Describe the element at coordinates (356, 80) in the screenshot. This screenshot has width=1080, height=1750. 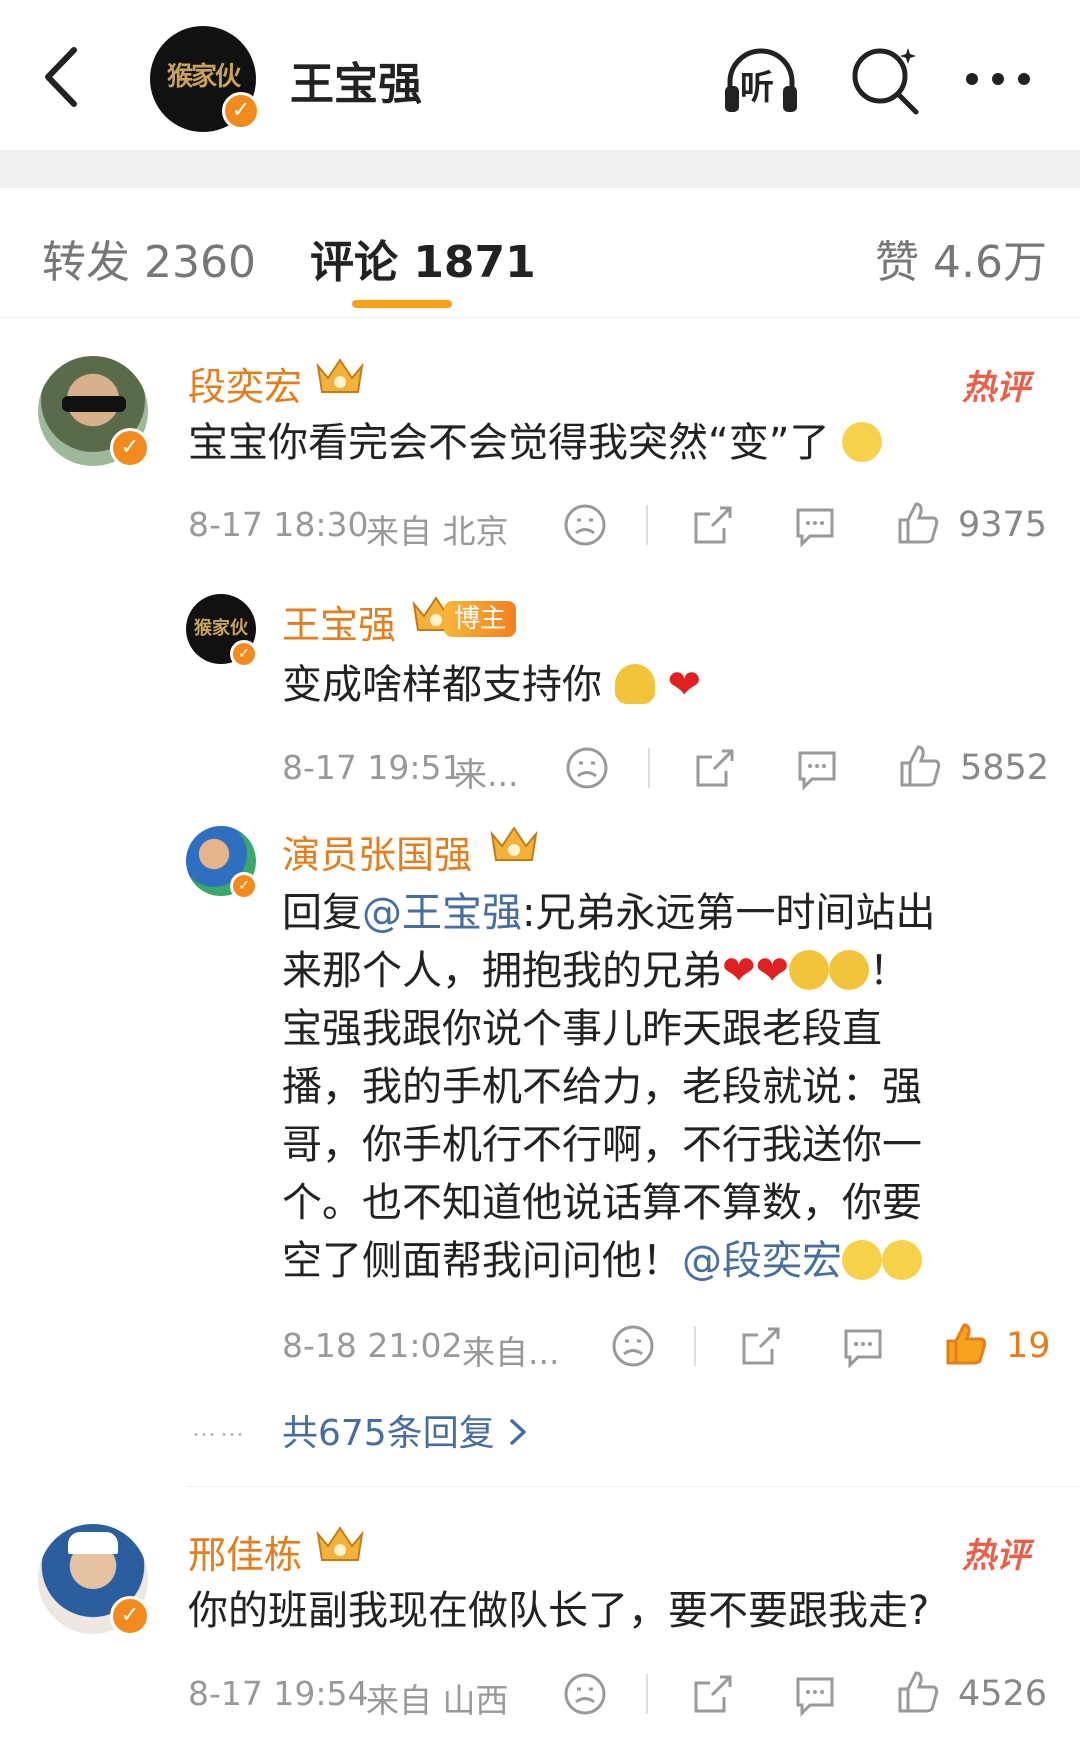
I see `profile-name: 王宝强` at that location.